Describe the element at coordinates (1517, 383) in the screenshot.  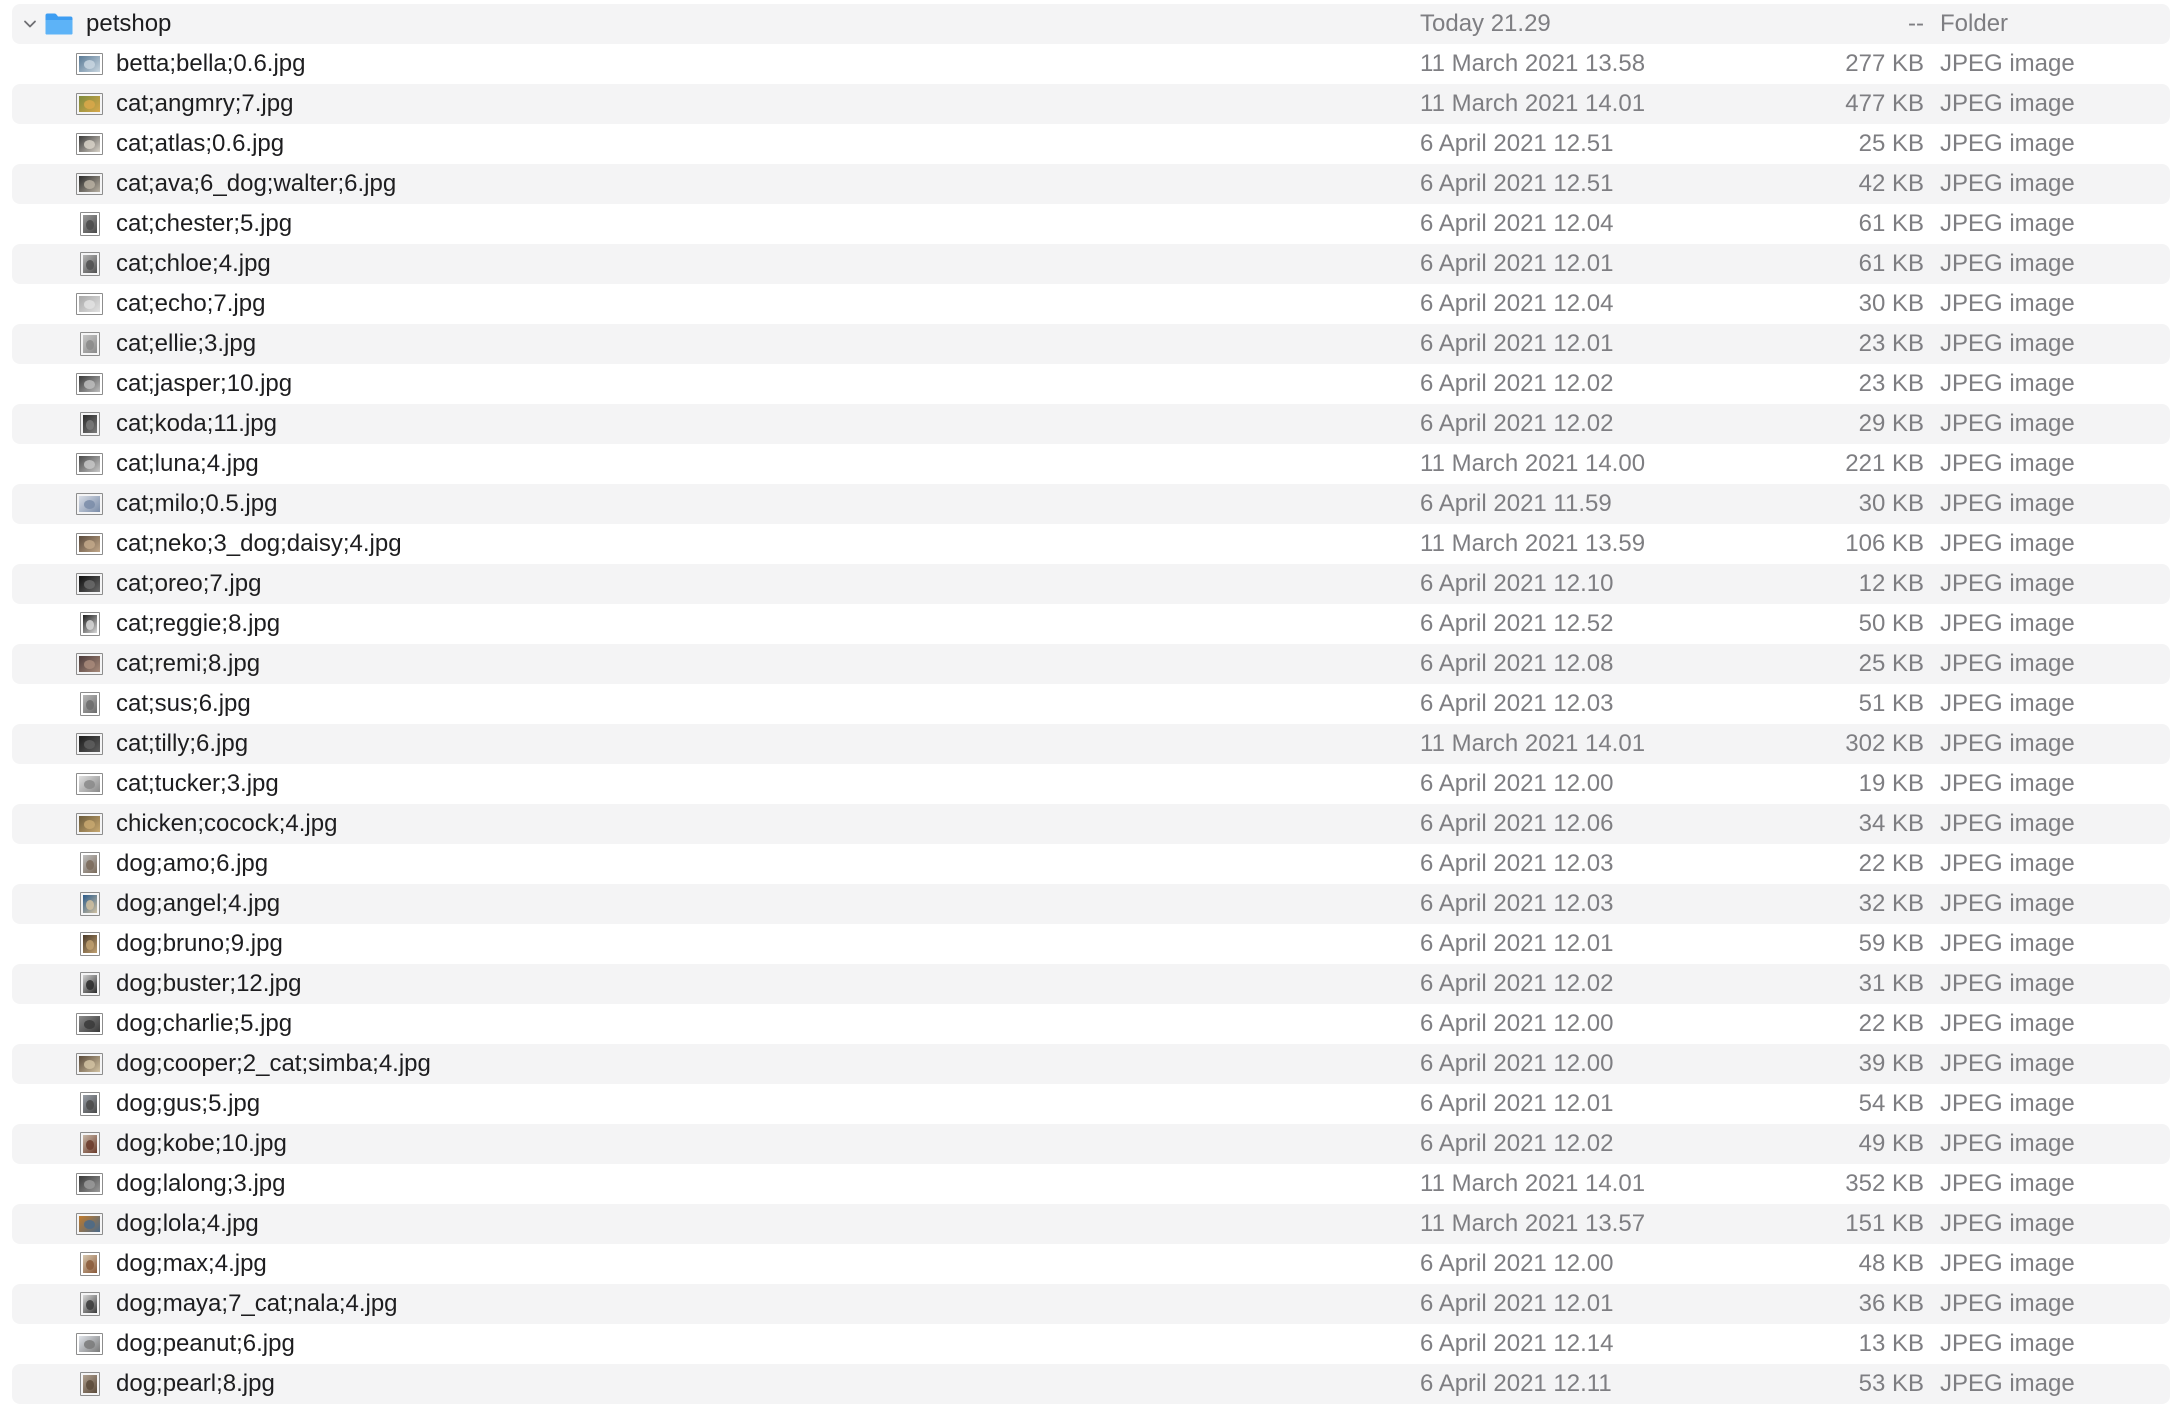
I see `file-date: 6 April 2021 12.02` at that location.